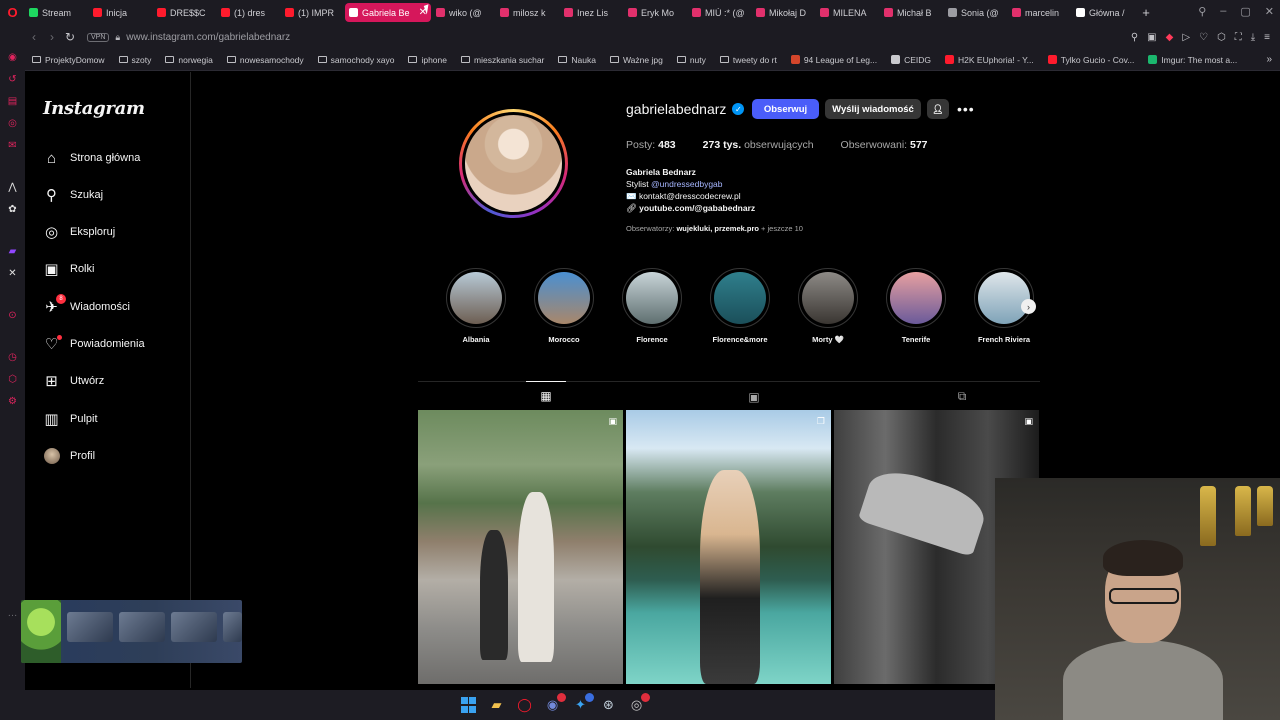 Image resolution: width=1280 pixels, height=720 pixels. What do you see at coordinates (555, 703) in the screenshot?
I see `discord-icon: ◉` at bounding box center [555, 703].